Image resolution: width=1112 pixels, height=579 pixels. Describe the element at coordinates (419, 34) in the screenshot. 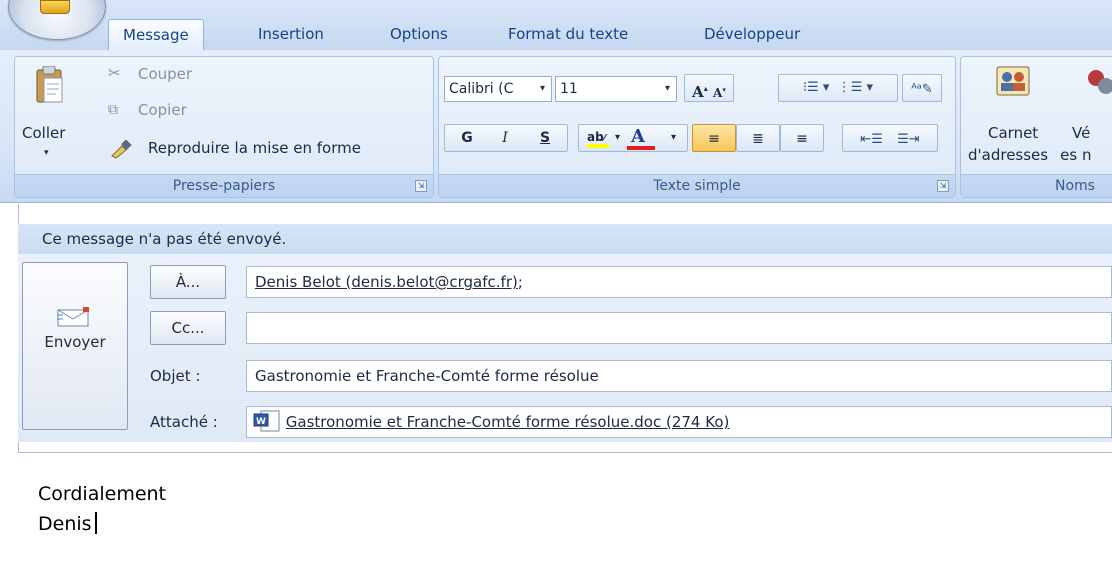

I see `tab-options: Options` at that location.